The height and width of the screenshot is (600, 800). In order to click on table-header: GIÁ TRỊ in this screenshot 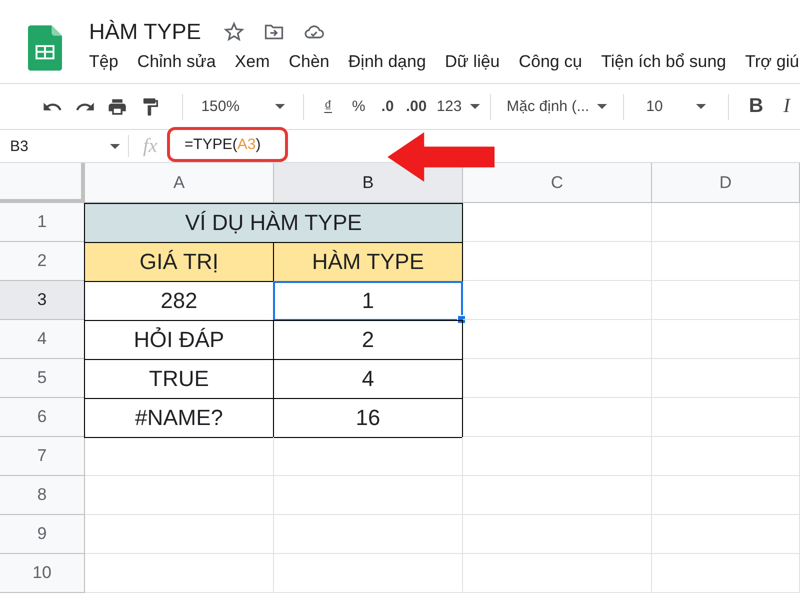, I will do `click(179, 262)`.